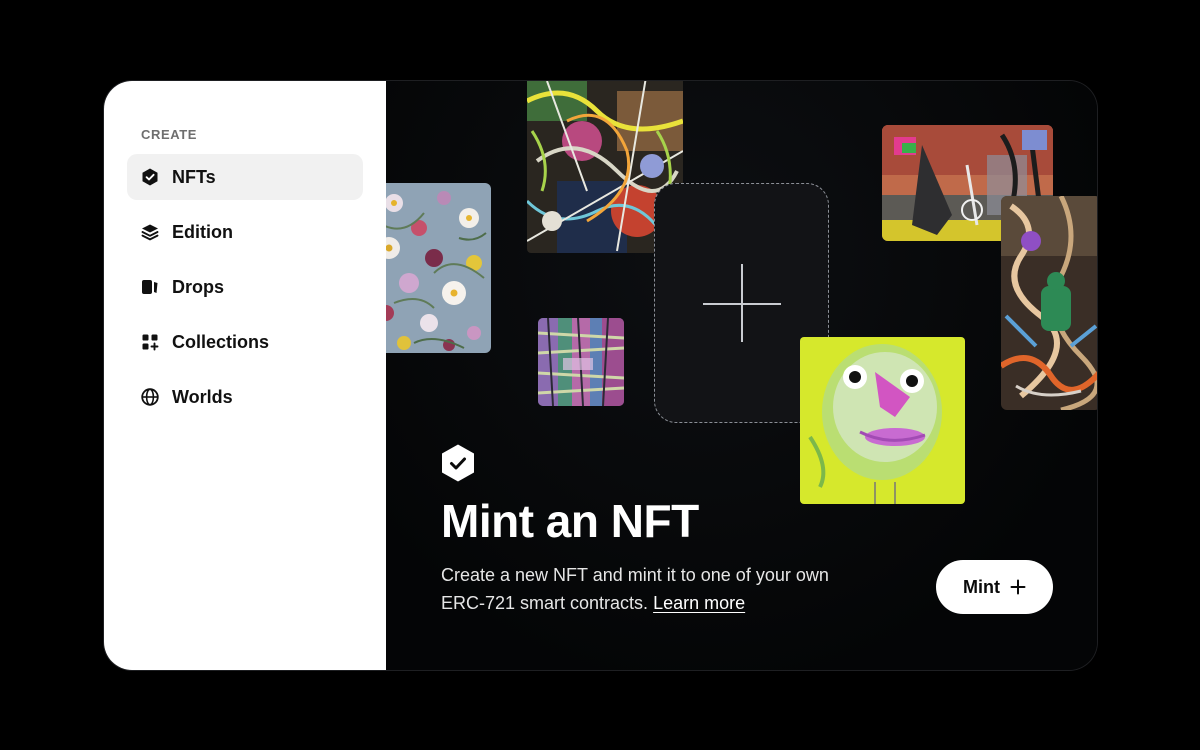 This screenshot has width=1200, height=750. I want to click on sidebar-item-nfts: NFTs, so click(245, 177).